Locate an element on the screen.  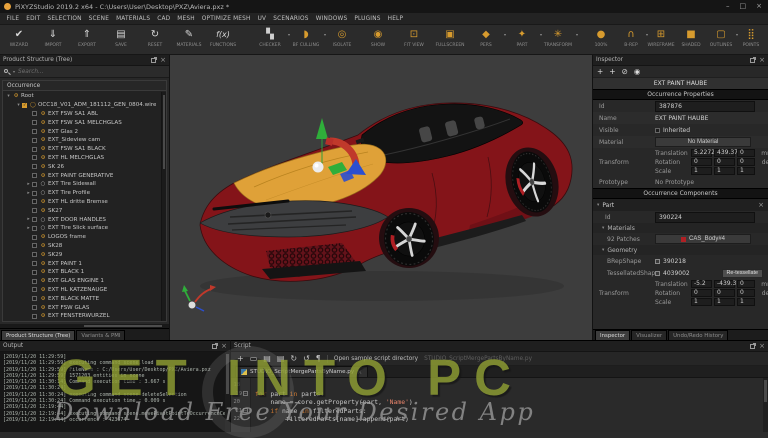
editor-scrollbar is located at coordinates (765, 405).